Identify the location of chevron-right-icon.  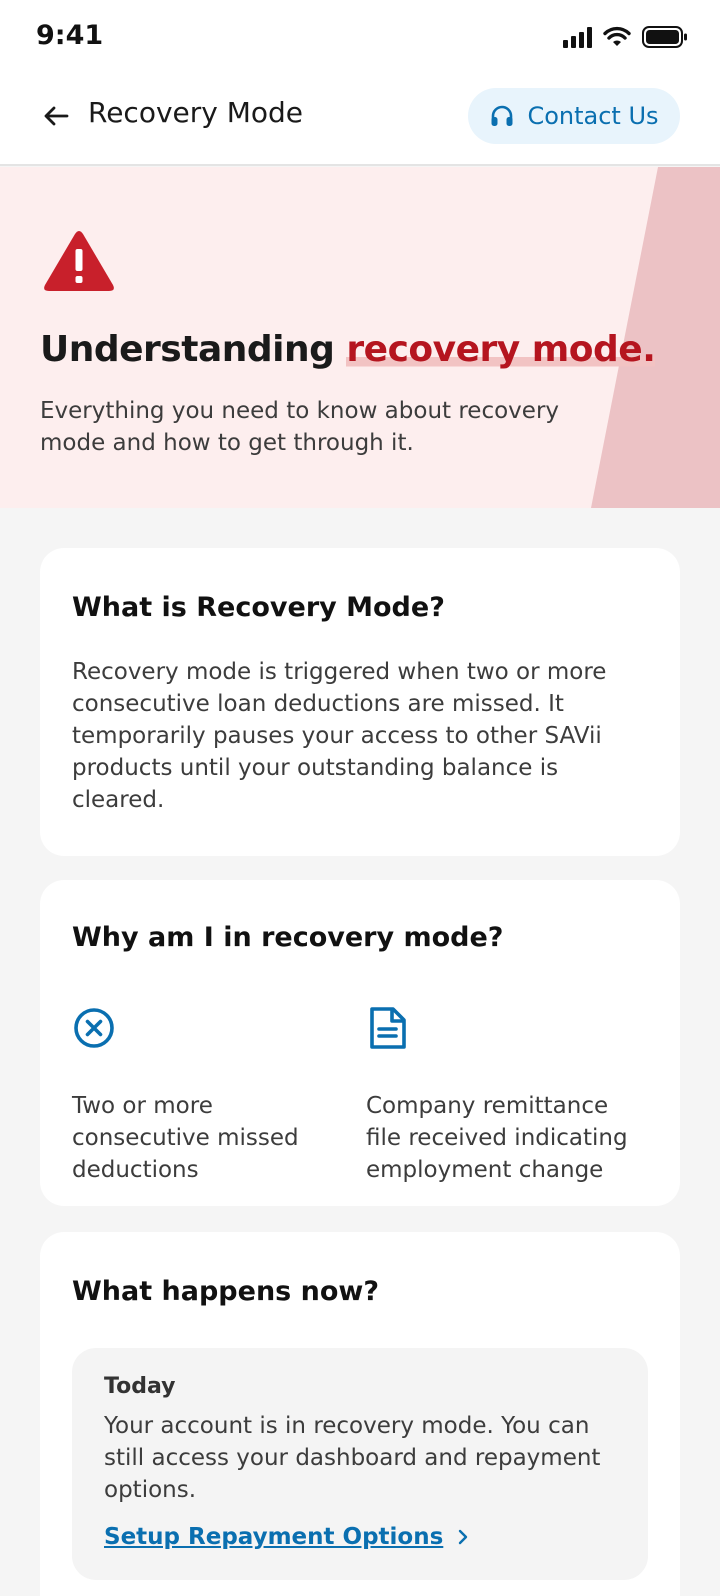
(463, 1537).